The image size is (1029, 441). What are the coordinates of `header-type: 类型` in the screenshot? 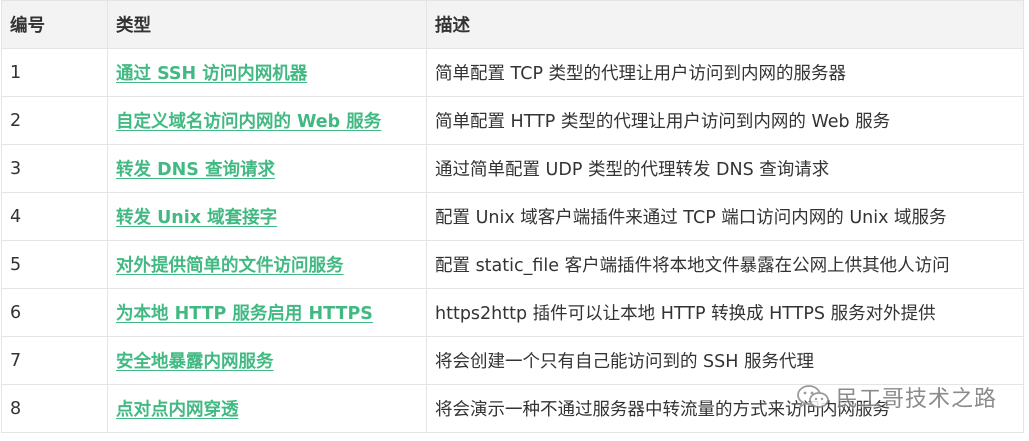 It's located at (267, 24).